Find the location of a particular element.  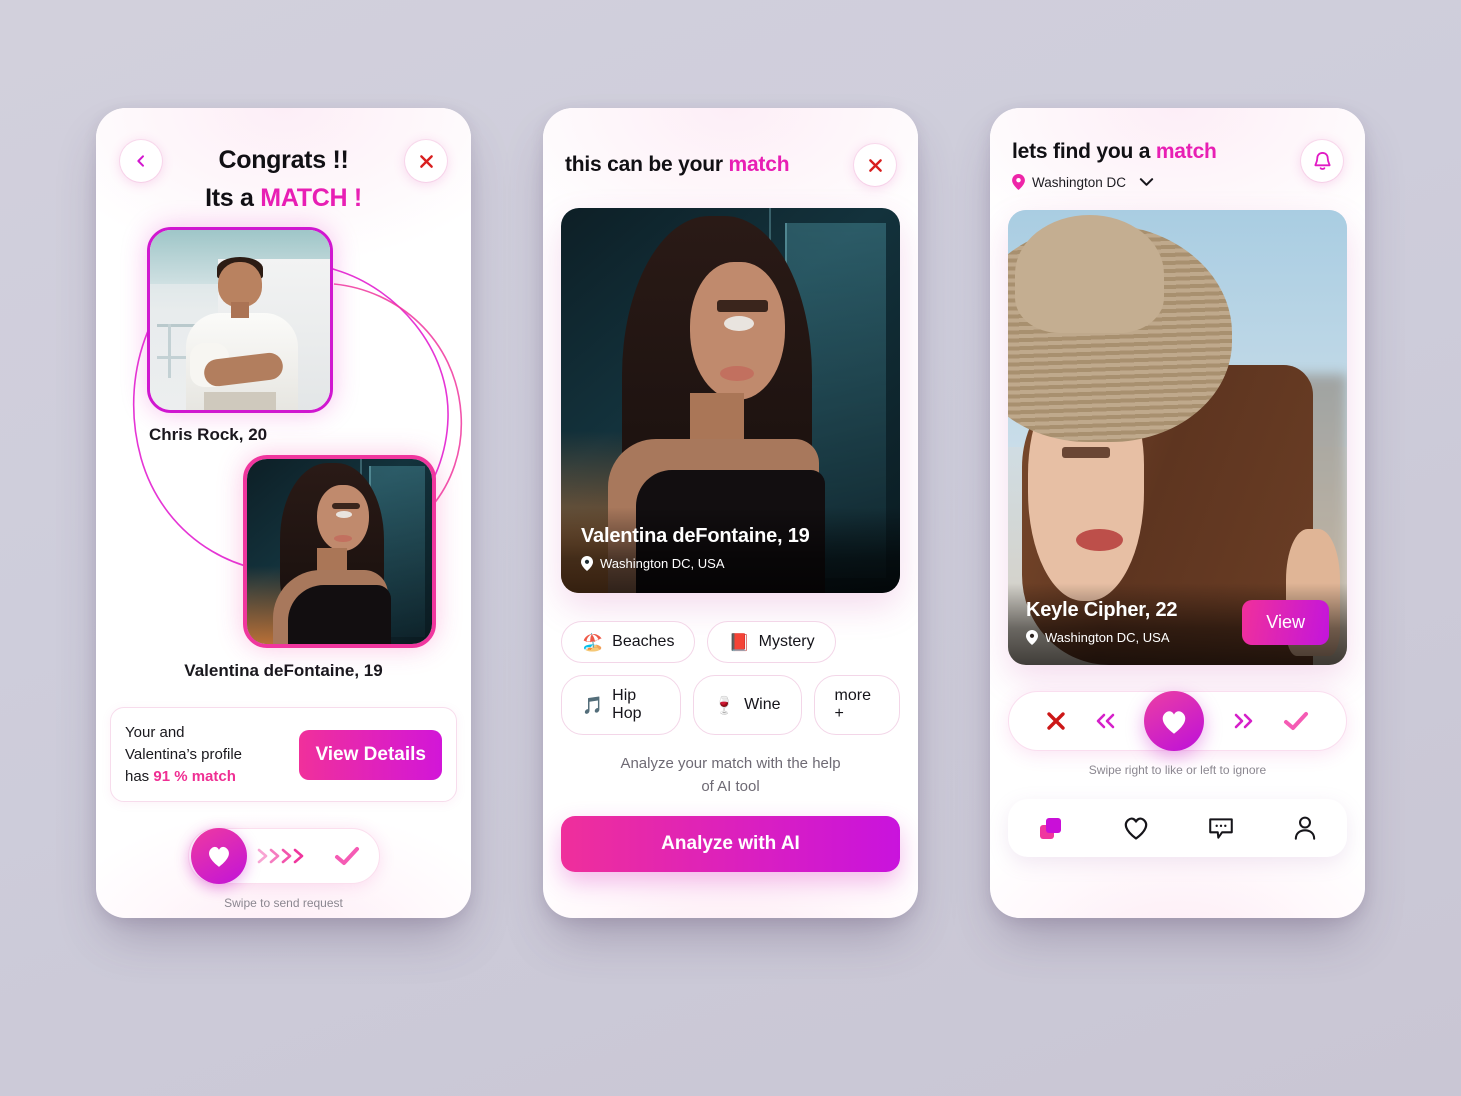

bottom-navigation is located at coordinates (1177, 828).